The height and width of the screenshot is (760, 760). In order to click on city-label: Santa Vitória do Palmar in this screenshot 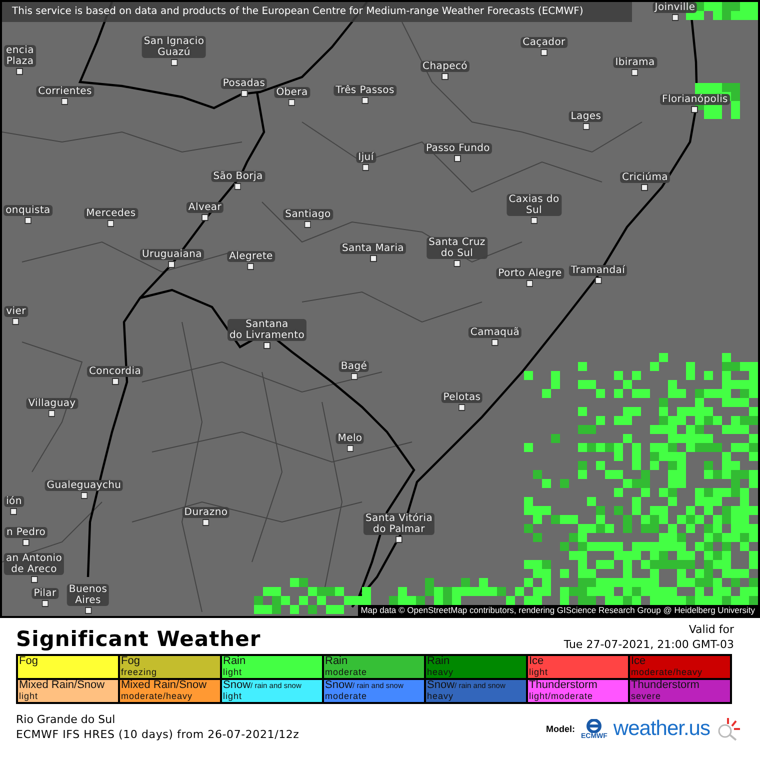, I will do `click(399, 524)`.